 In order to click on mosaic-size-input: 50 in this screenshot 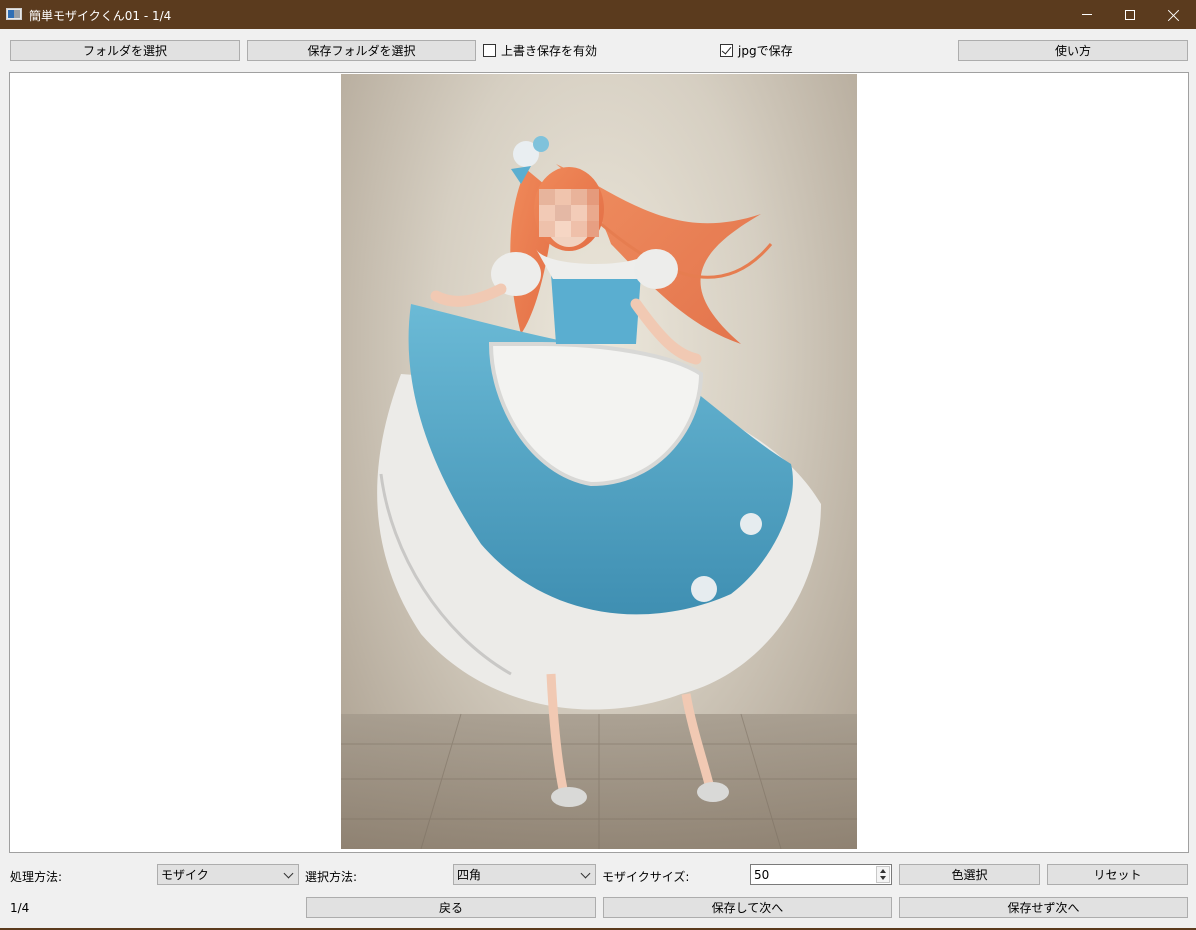, I will do `click(821, 874)`.